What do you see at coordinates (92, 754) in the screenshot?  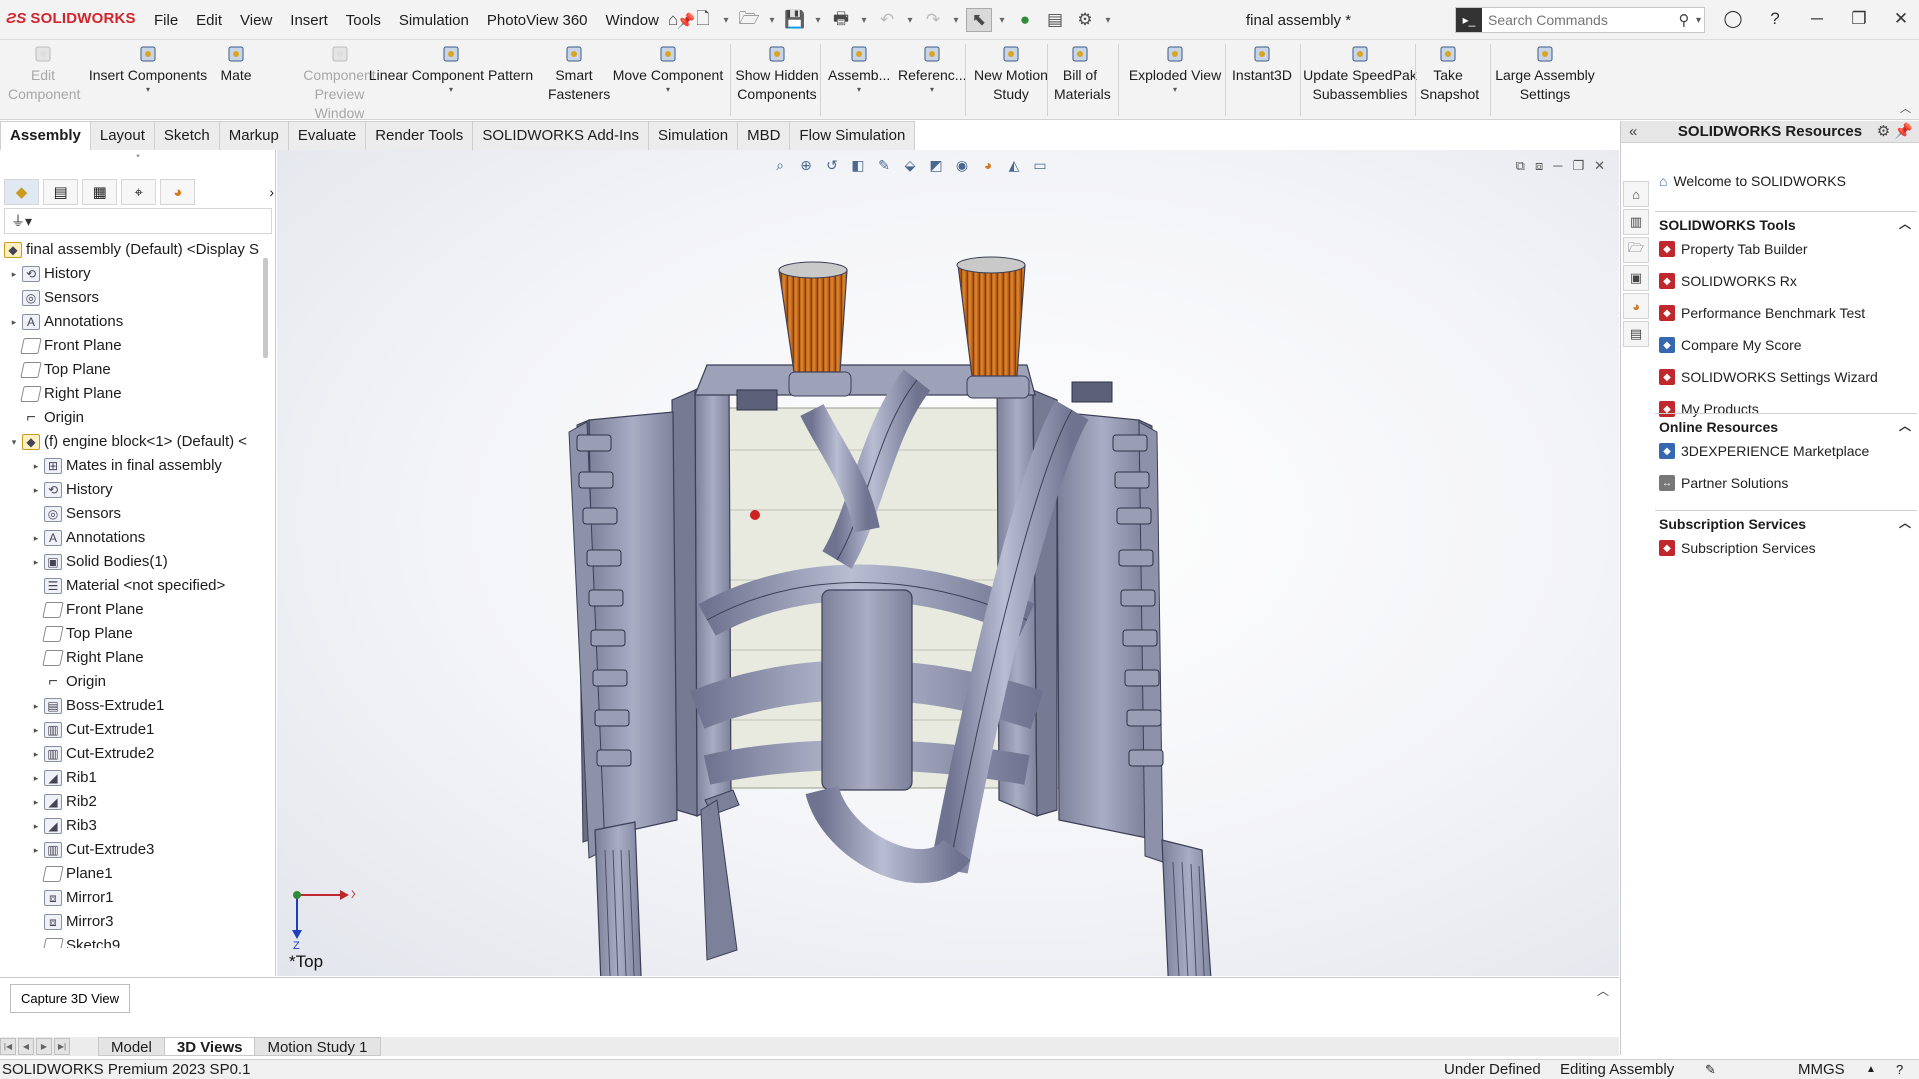 I see `tree-item: ▸ ▥ Cut-Extrude2` at bounding box center [92, 754].